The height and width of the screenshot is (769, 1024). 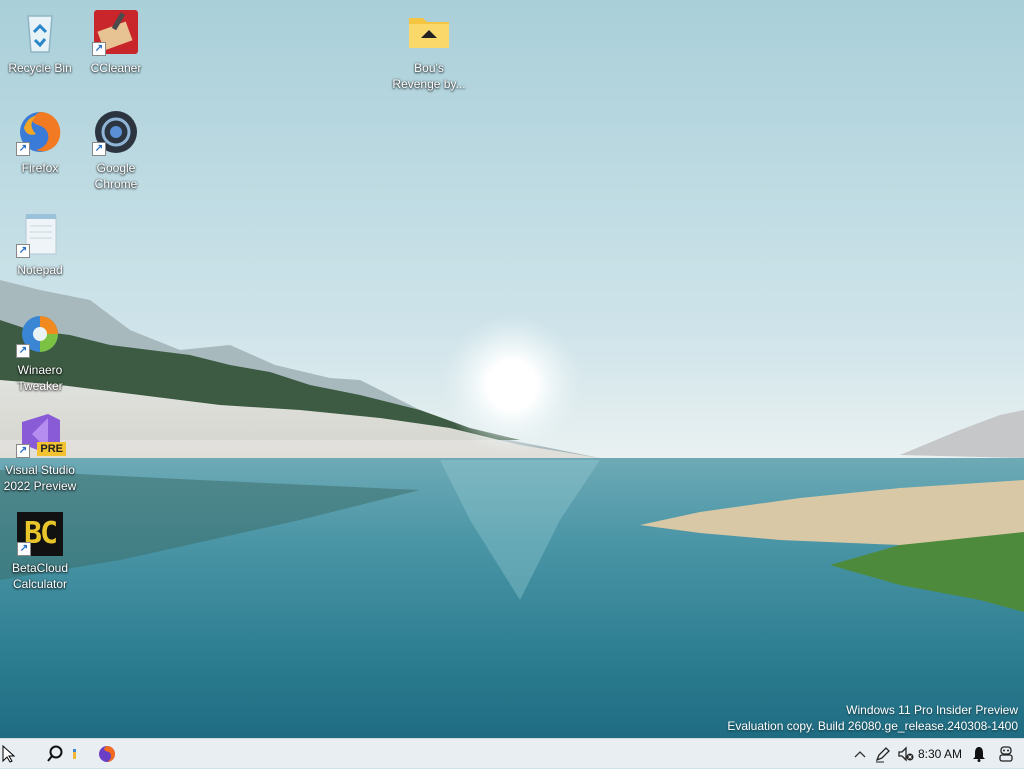 I want to click on recycle-bin-icon, so click(x=40, y=32).